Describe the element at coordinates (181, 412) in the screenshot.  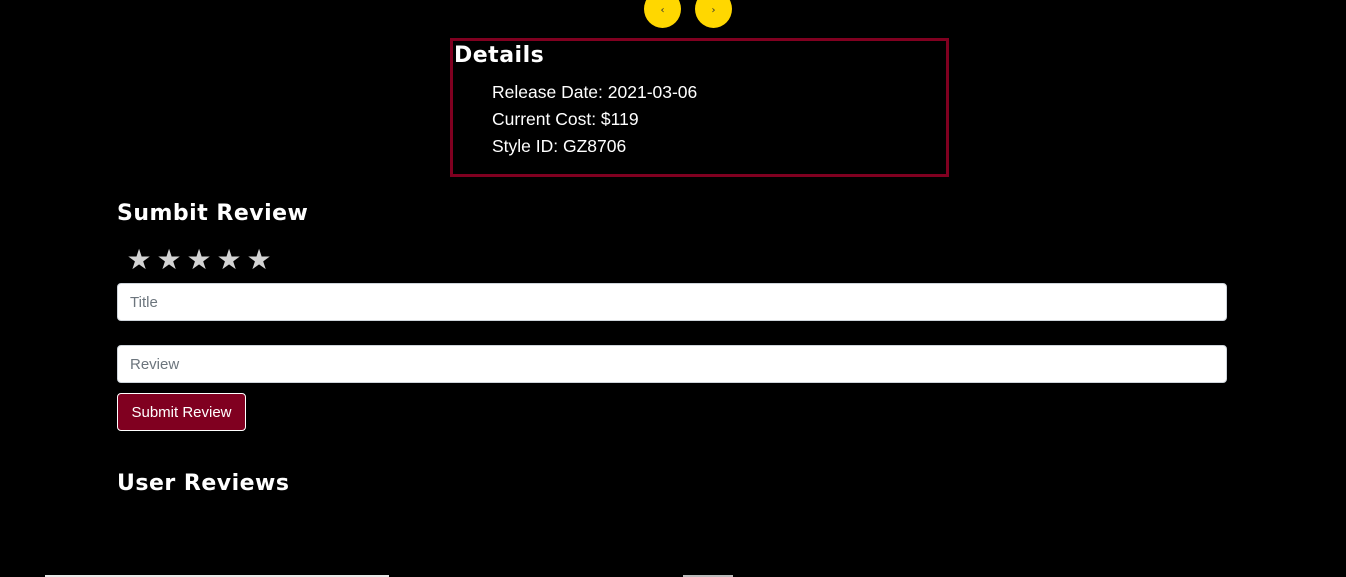
I see `submit-review-button: Submit Review` at that location.